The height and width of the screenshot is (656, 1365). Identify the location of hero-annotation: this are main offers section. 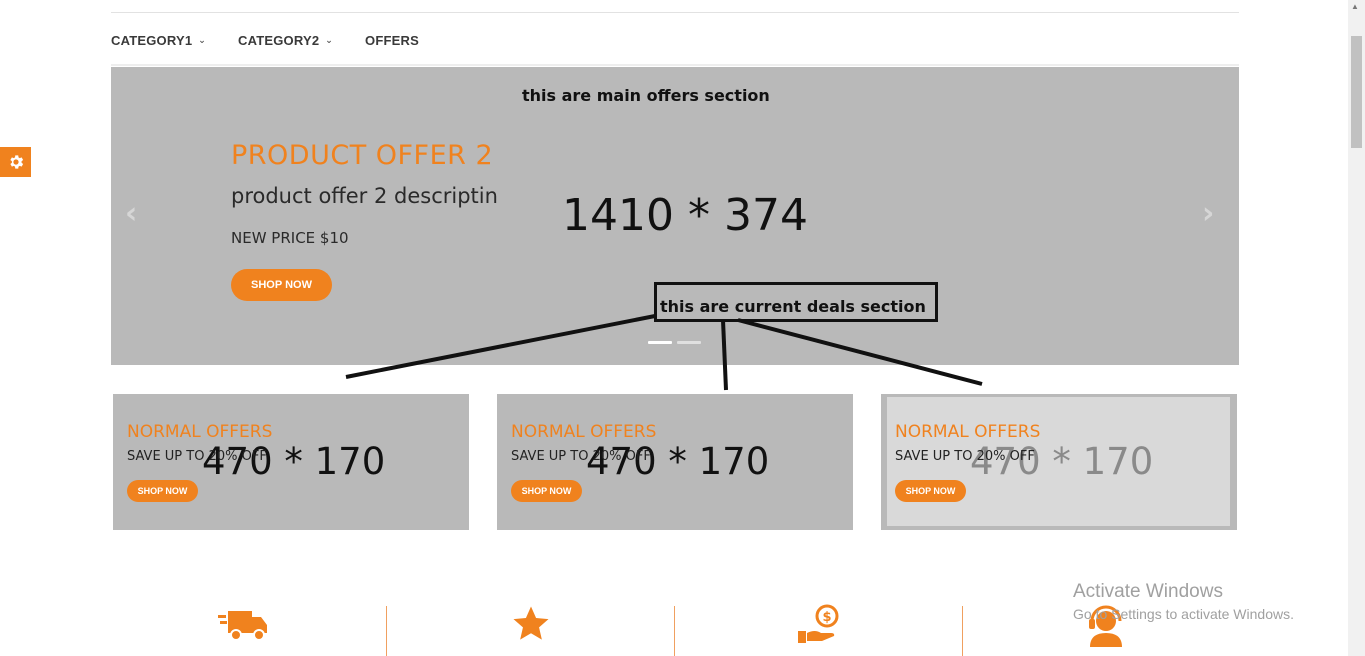
(646, 95).